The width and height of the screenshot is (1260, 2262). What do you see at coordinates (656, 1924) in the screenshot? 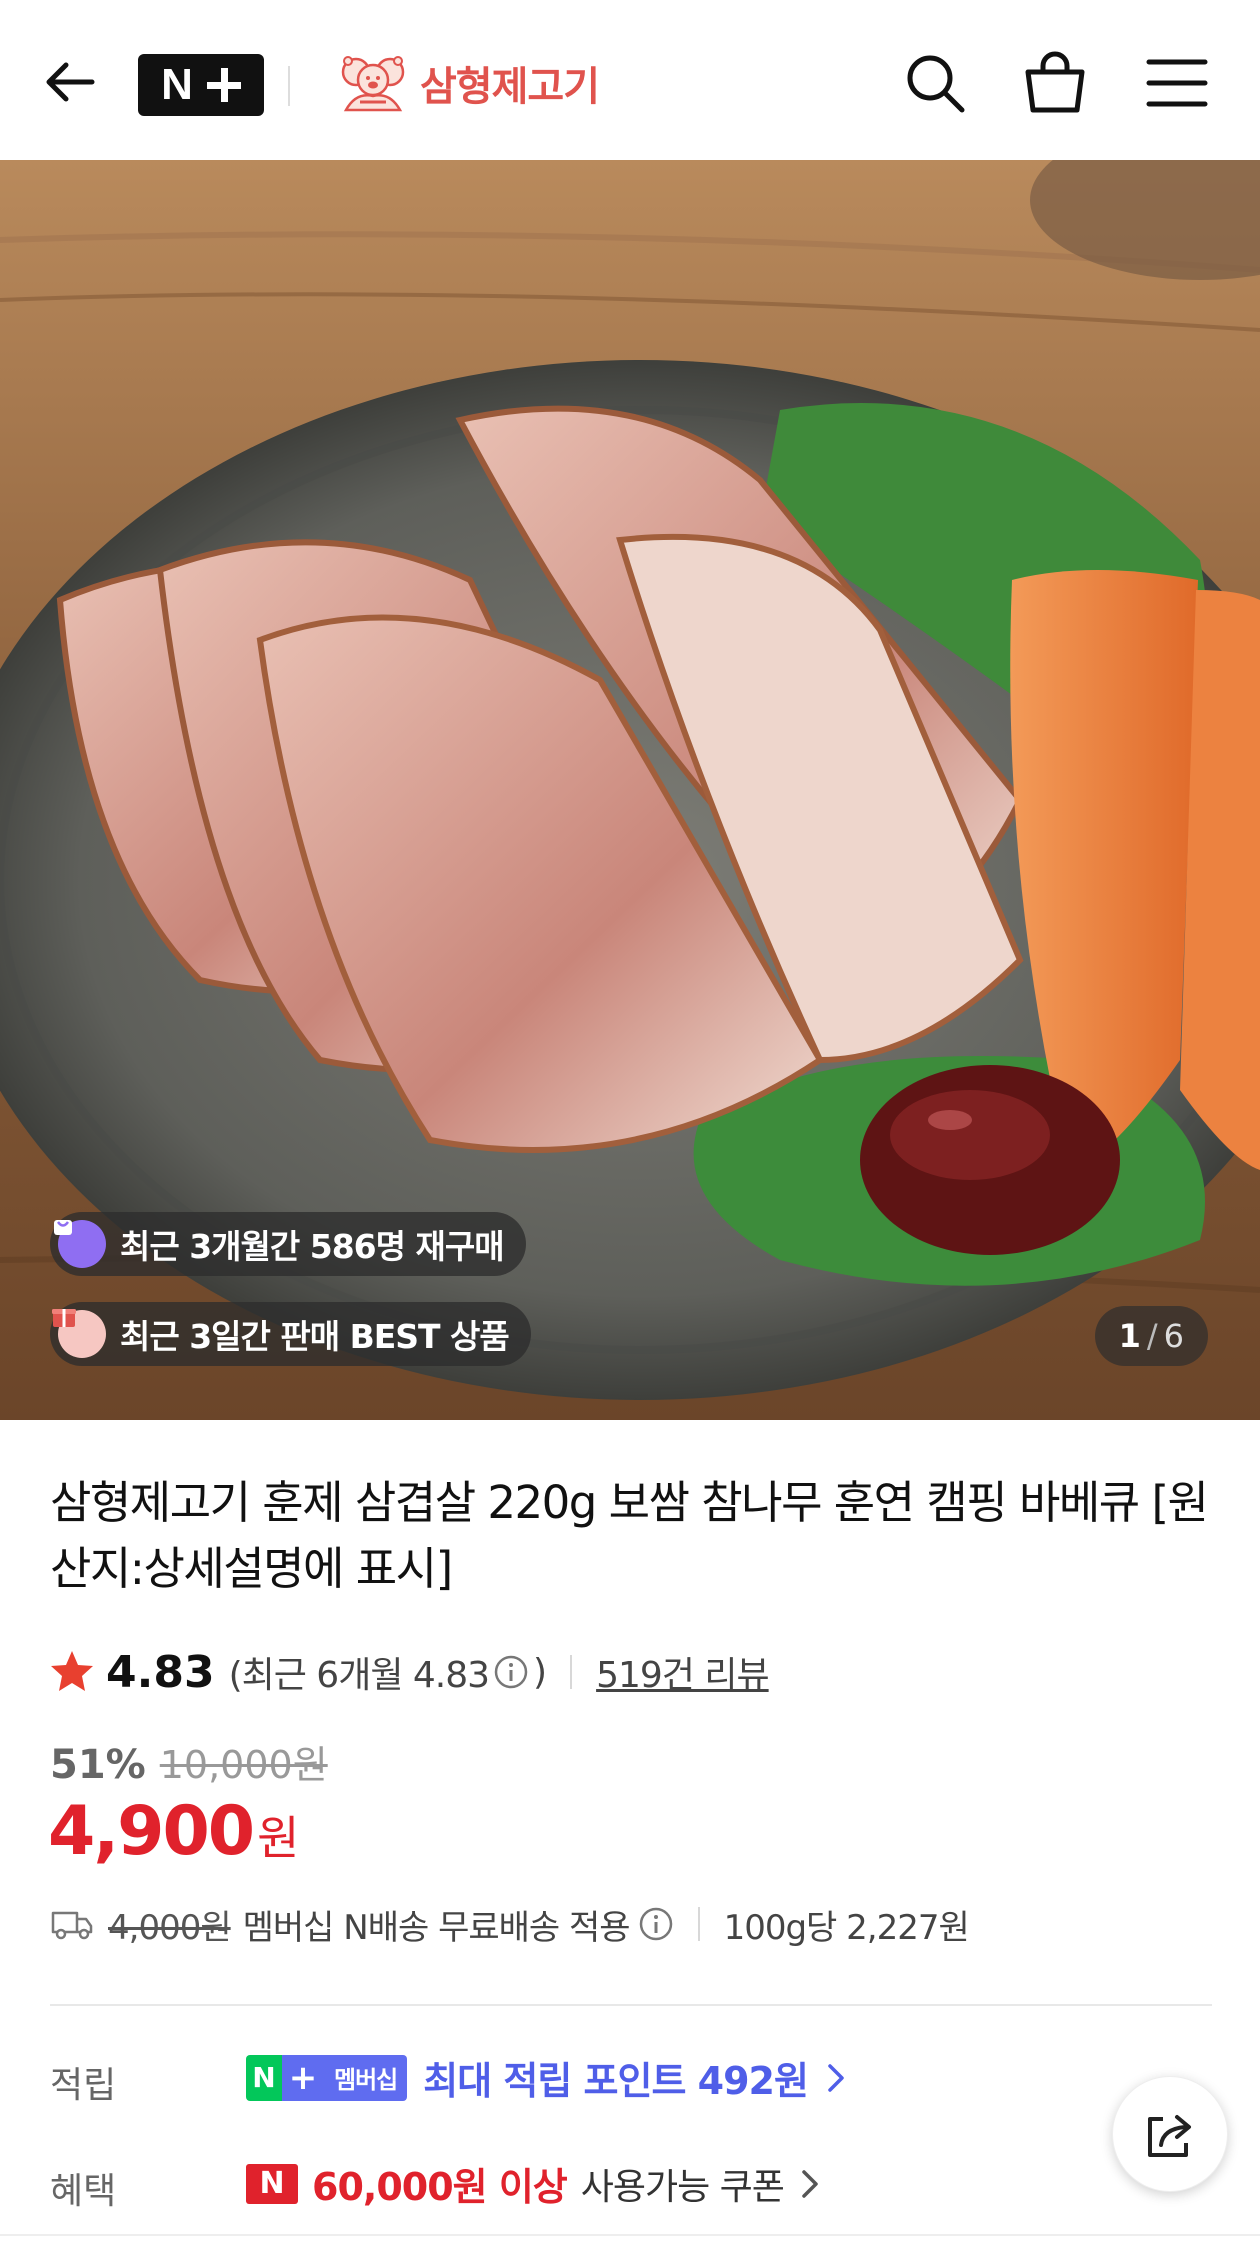
I see `delivery-info-icon` at bounding box center [656, 1924].